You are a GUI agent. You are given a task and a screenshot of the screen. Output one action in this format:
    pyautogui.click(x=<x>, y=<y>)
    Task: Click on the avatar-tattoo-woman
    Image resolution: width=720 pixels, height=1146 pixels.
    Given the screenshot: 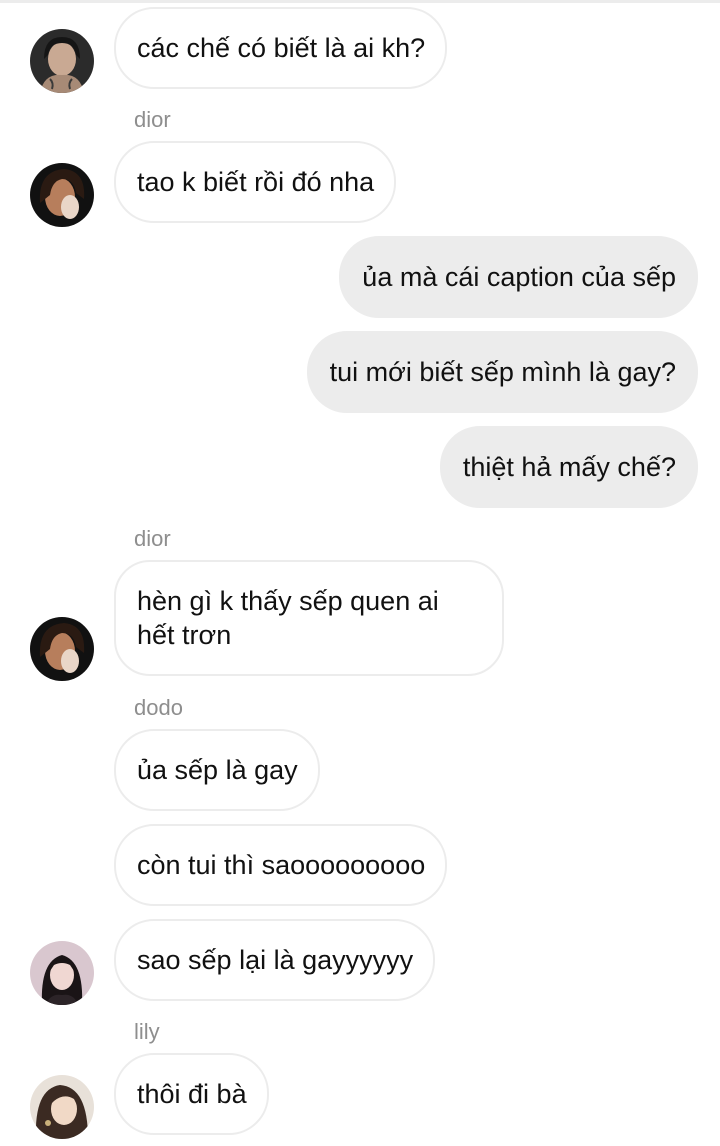 What is the action you would take?
    pyautogui.click(x=62, y=61)
    